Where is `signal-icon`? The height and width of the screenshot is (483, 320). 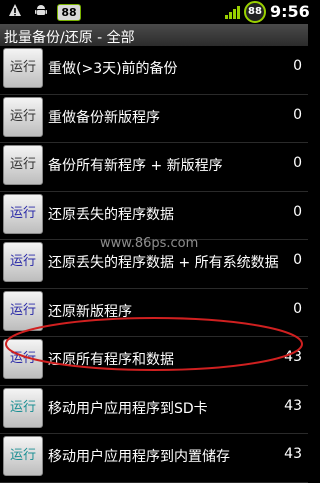 signal-icon is located at coordinates (232, 12).